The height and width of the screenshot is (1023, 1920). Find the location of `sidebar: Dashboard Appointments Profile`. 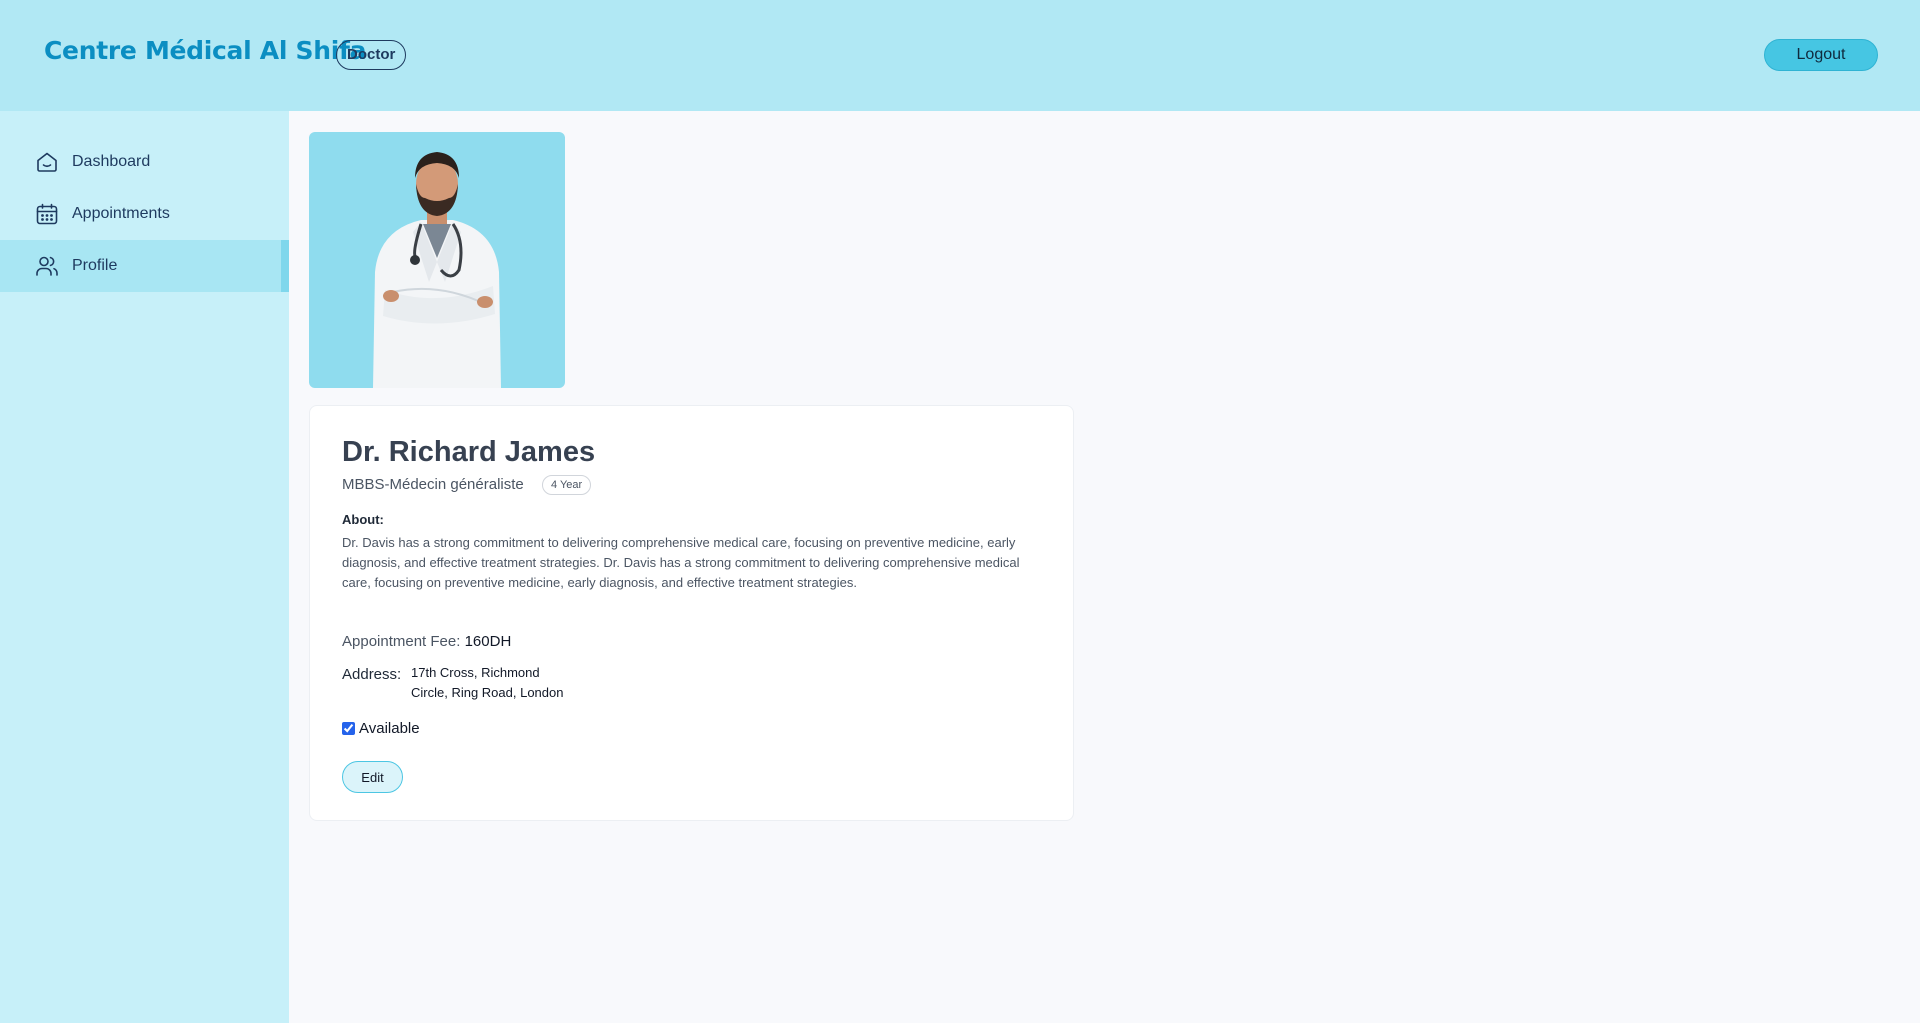

sidebar: Dashboard Appointments Profile is located at coordinates (144, 567).